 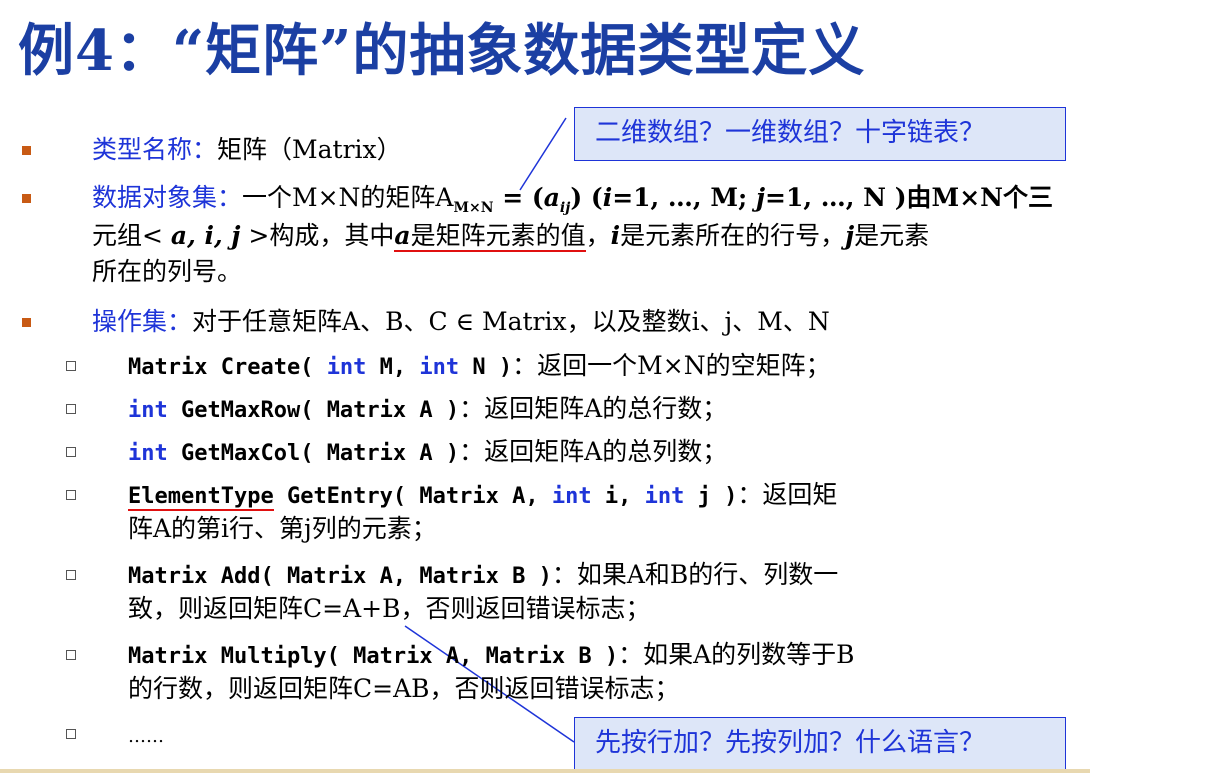 I want to click on ops-text: 对于任意矩阵A、B、C ∈ Matrix，以及整数i、j、M、N, so click(x=511, y=321).